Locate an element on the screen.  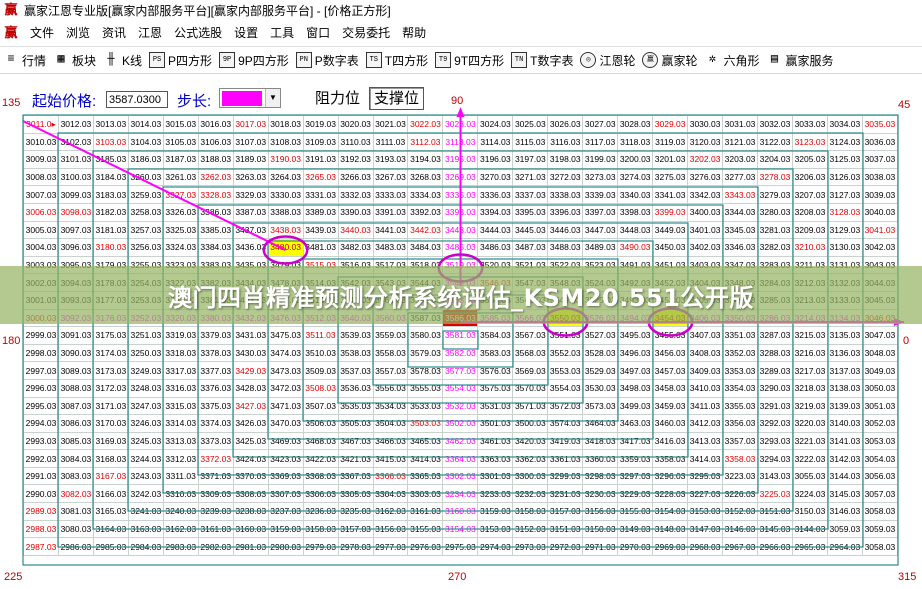
grid-cell: 2974.03 is located at coordinates (495, 546).